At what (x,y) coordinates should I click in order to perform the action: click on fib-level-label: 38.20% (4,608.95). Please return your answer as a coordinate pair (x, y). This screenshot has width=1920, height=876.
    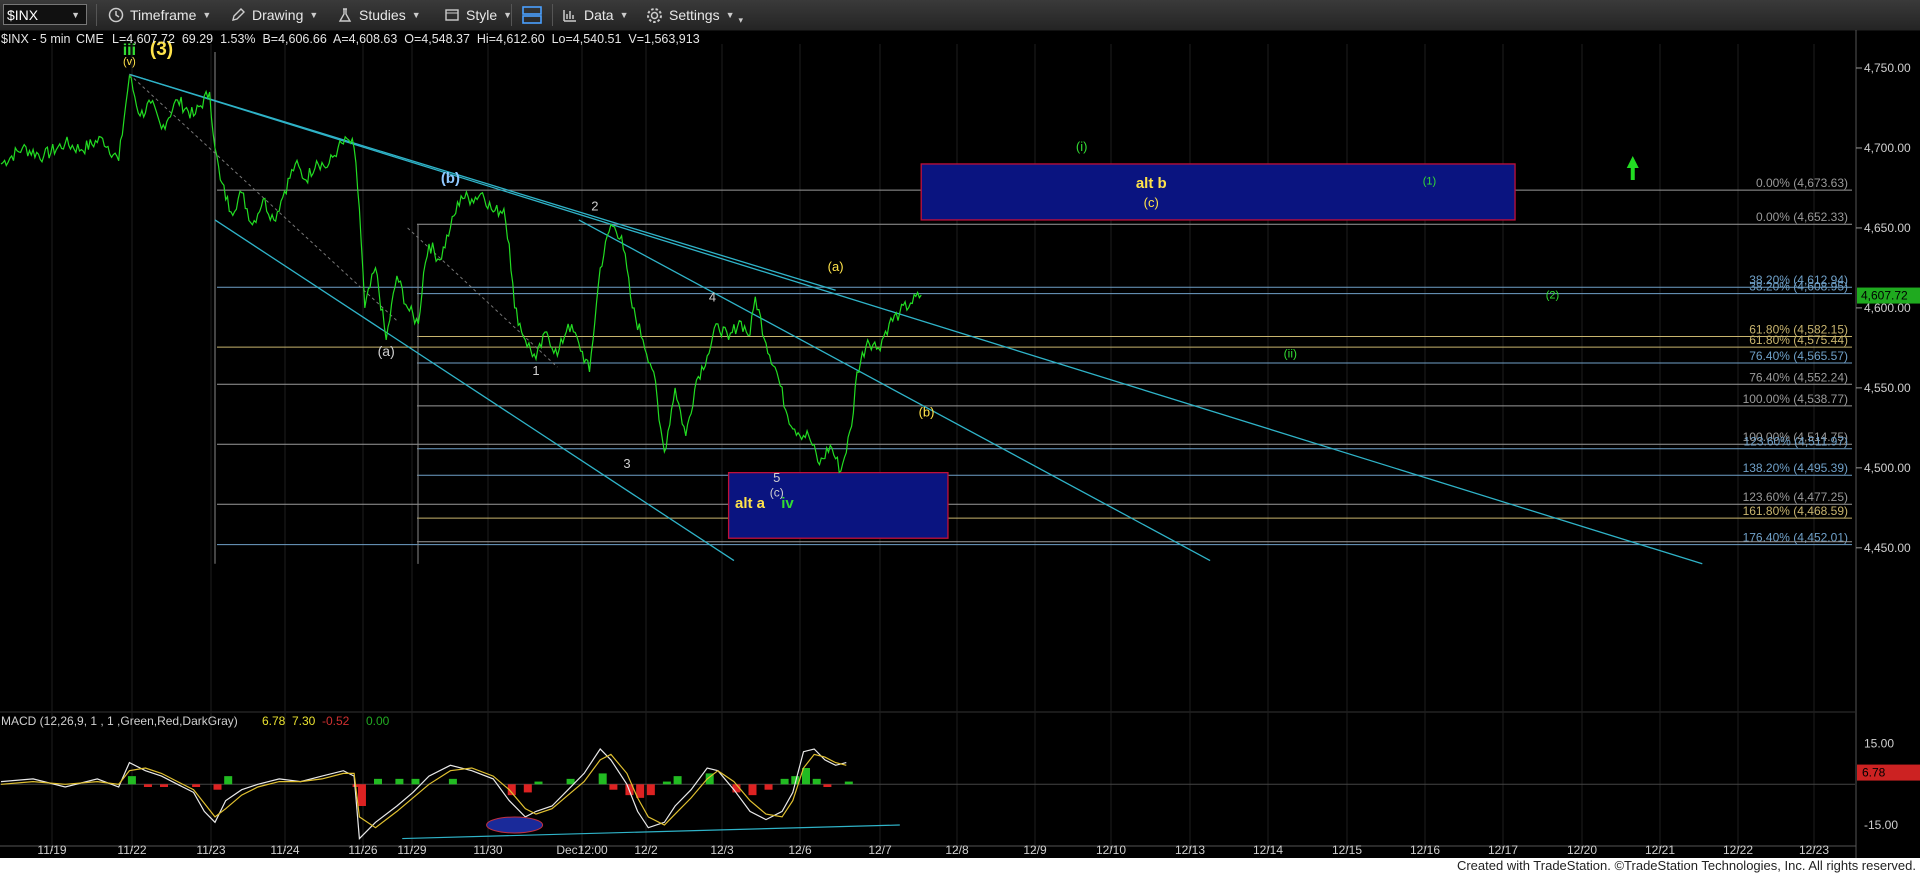
    Looking at the image, I should click on (1798, 287).